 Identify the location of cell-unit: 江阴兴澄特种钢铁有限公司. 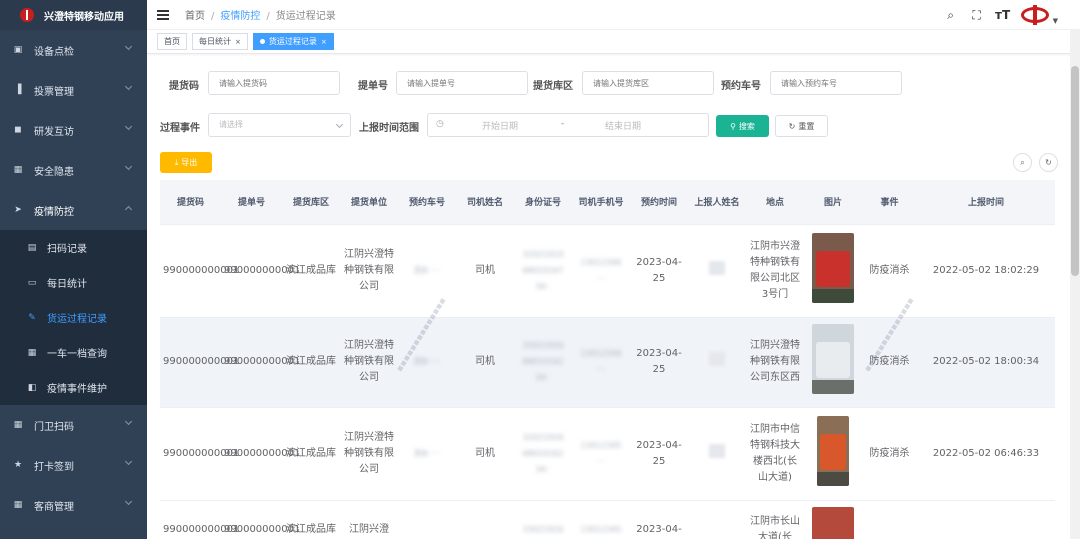
(369, 362).